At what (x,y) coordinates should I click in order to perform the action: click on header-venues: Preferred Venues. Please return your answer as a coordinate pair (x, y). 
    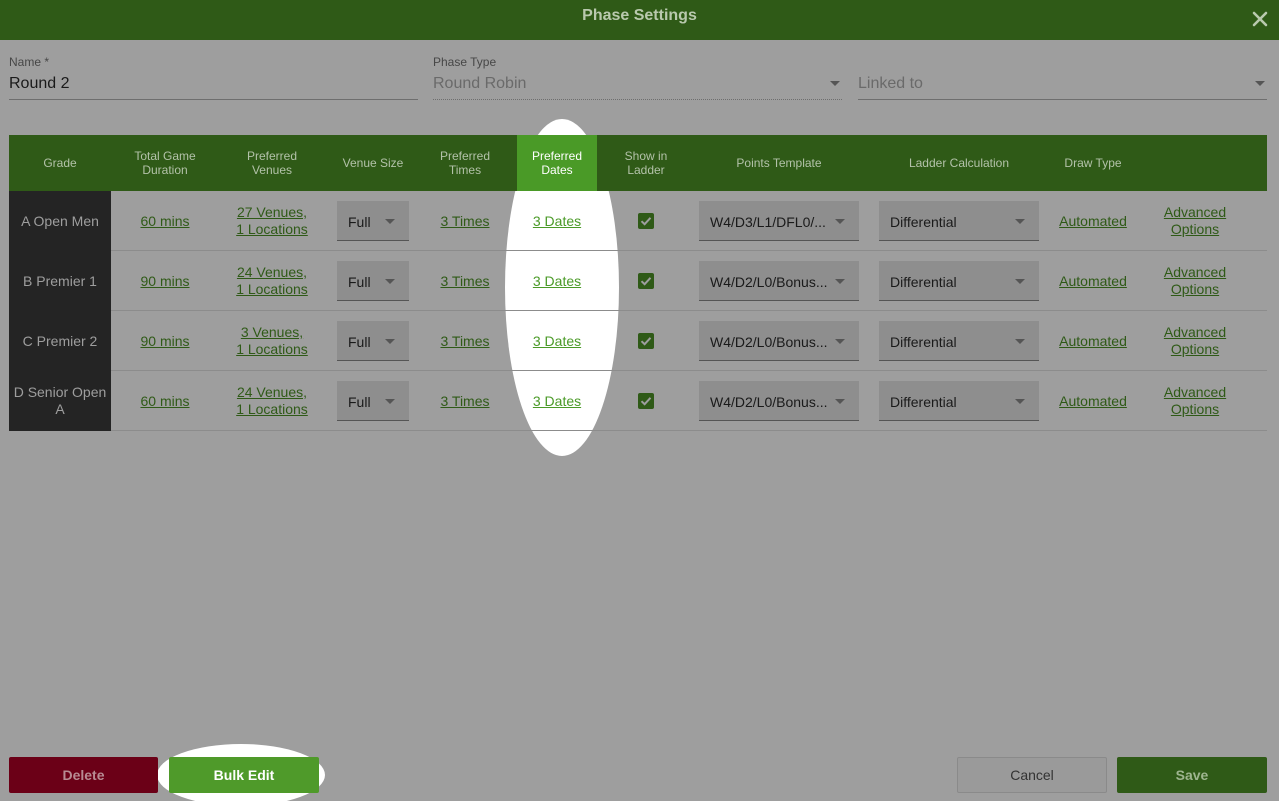
    Looking at the image, I should click on (272, 163).